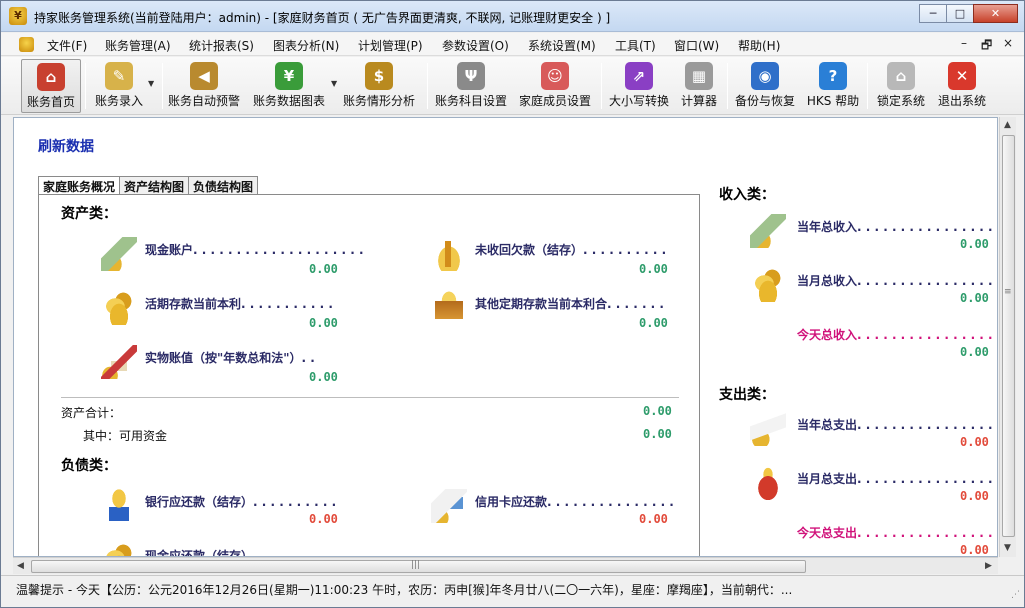  Describe the element at coordinates (1007, 125) in the screenshot. I see `scroll-up-icon: ▲` at that location.